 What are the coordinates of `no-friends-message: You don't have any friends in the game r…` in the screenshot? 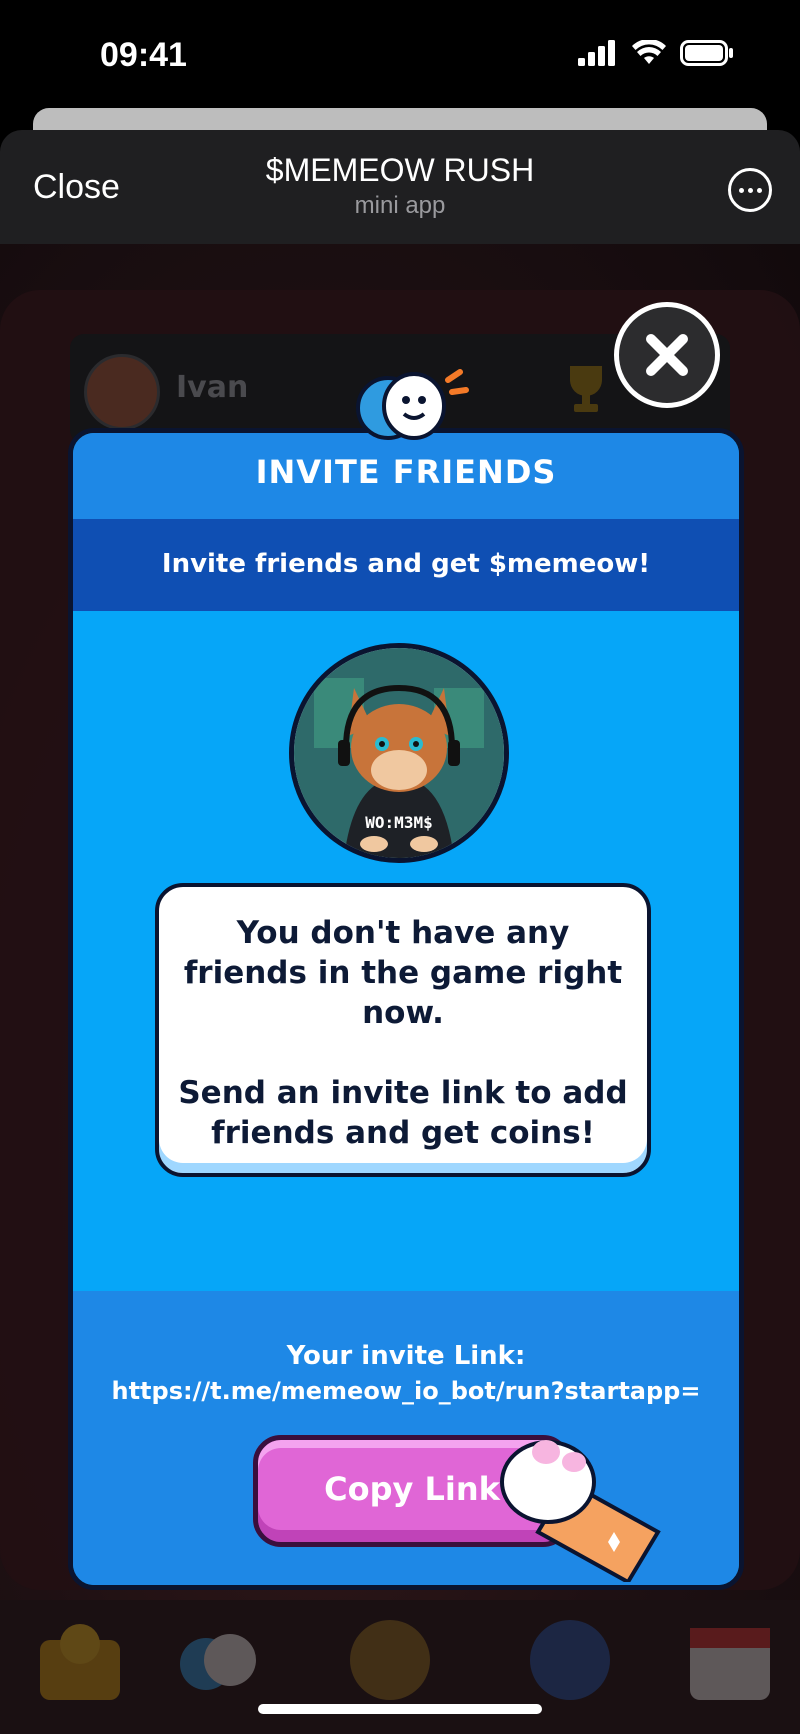 It's located at (403, 1033).